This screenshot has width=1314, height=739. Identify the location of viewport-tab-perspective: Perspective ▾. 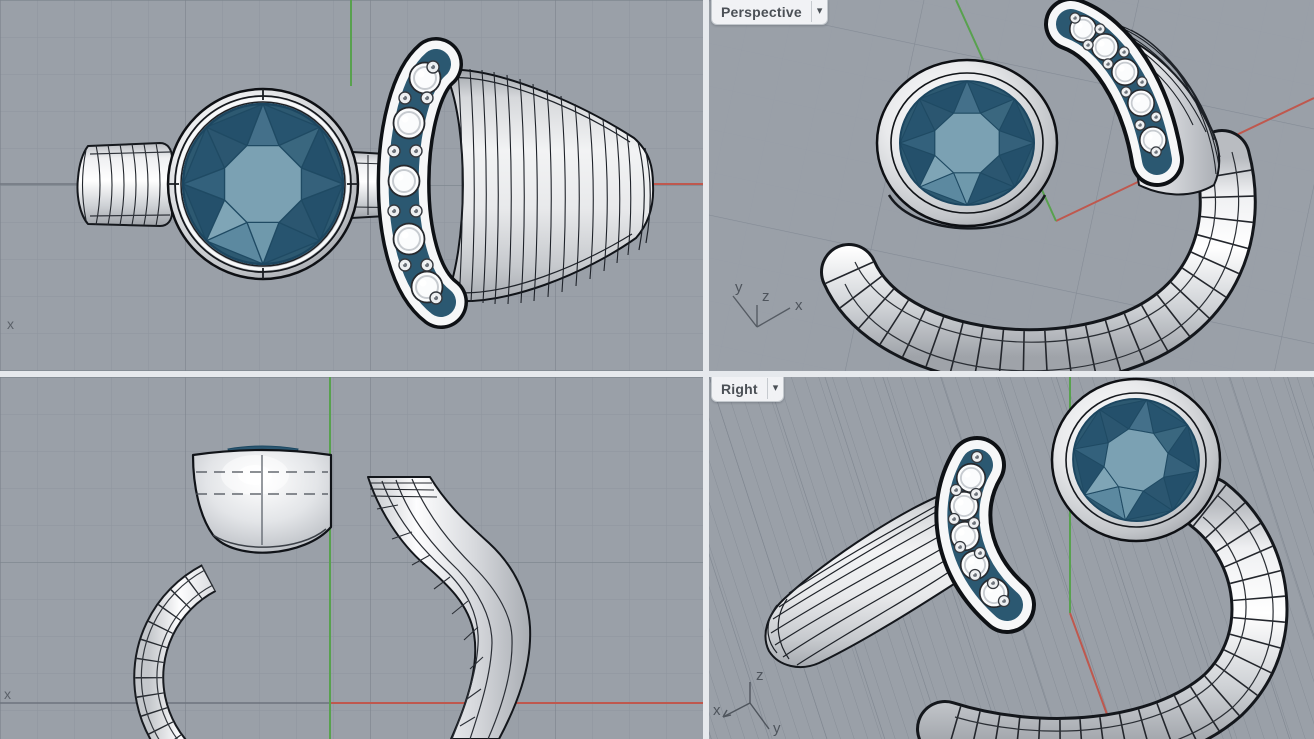
(770, 12).